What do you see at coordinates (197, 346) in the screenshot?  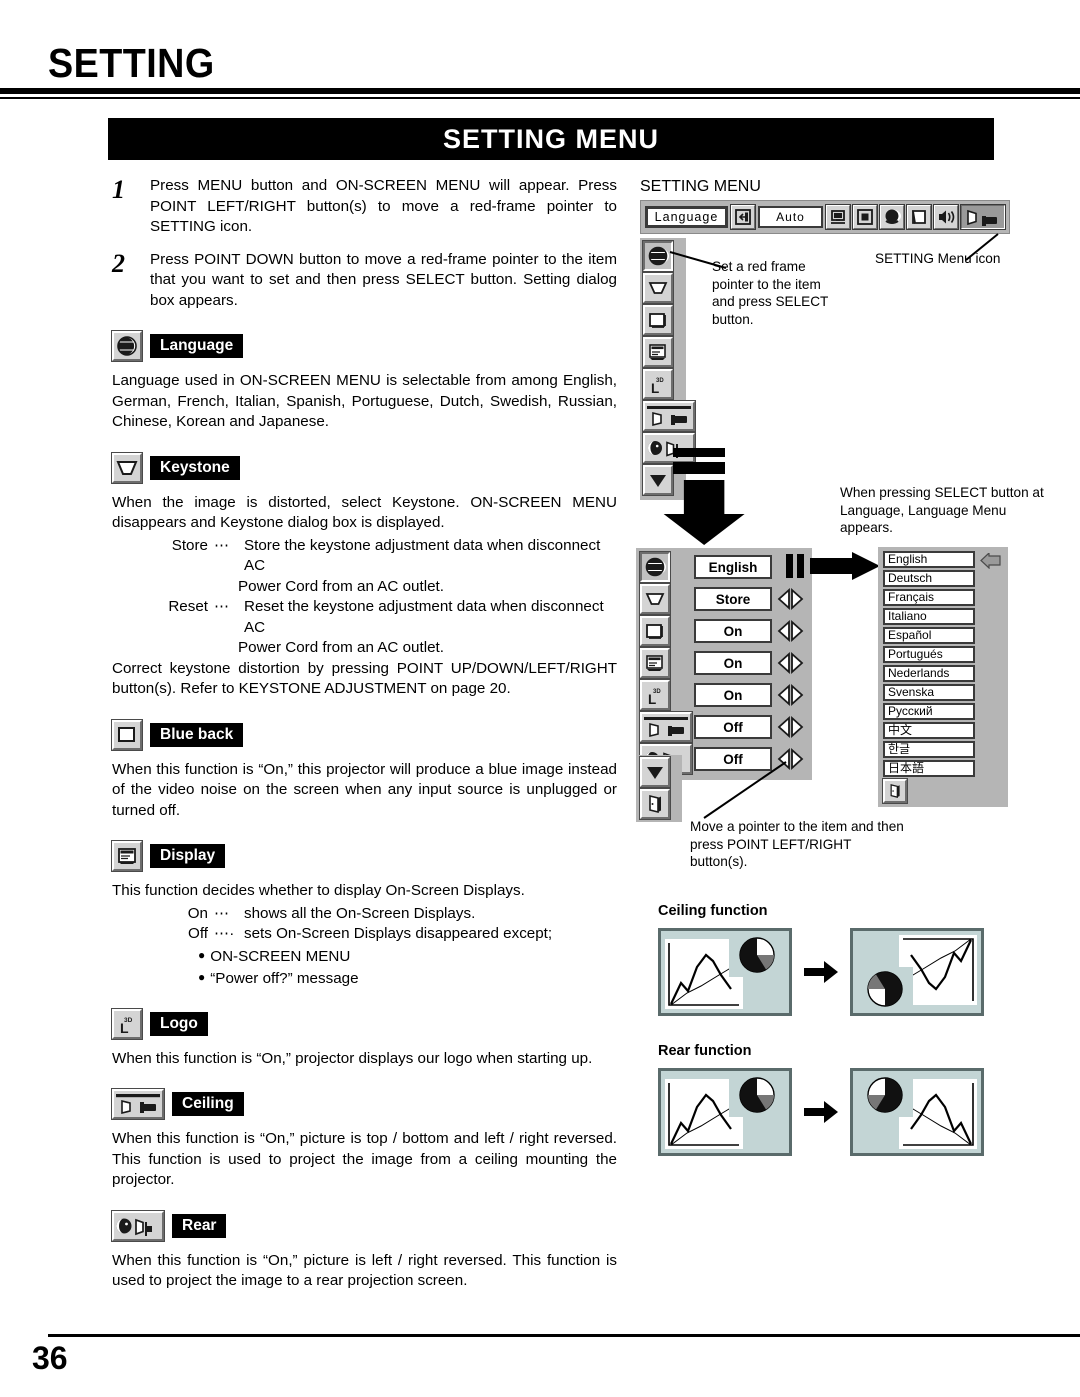 I see `section-label-language: Language` at bounding box center [197, 346].